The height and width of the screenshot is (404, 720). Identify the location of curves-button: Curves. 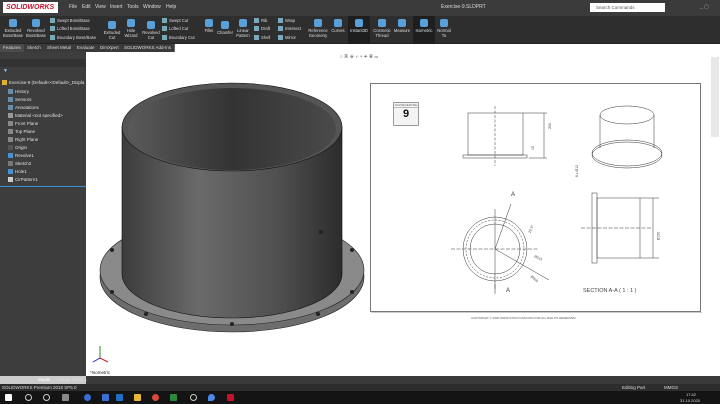
(338, 26).